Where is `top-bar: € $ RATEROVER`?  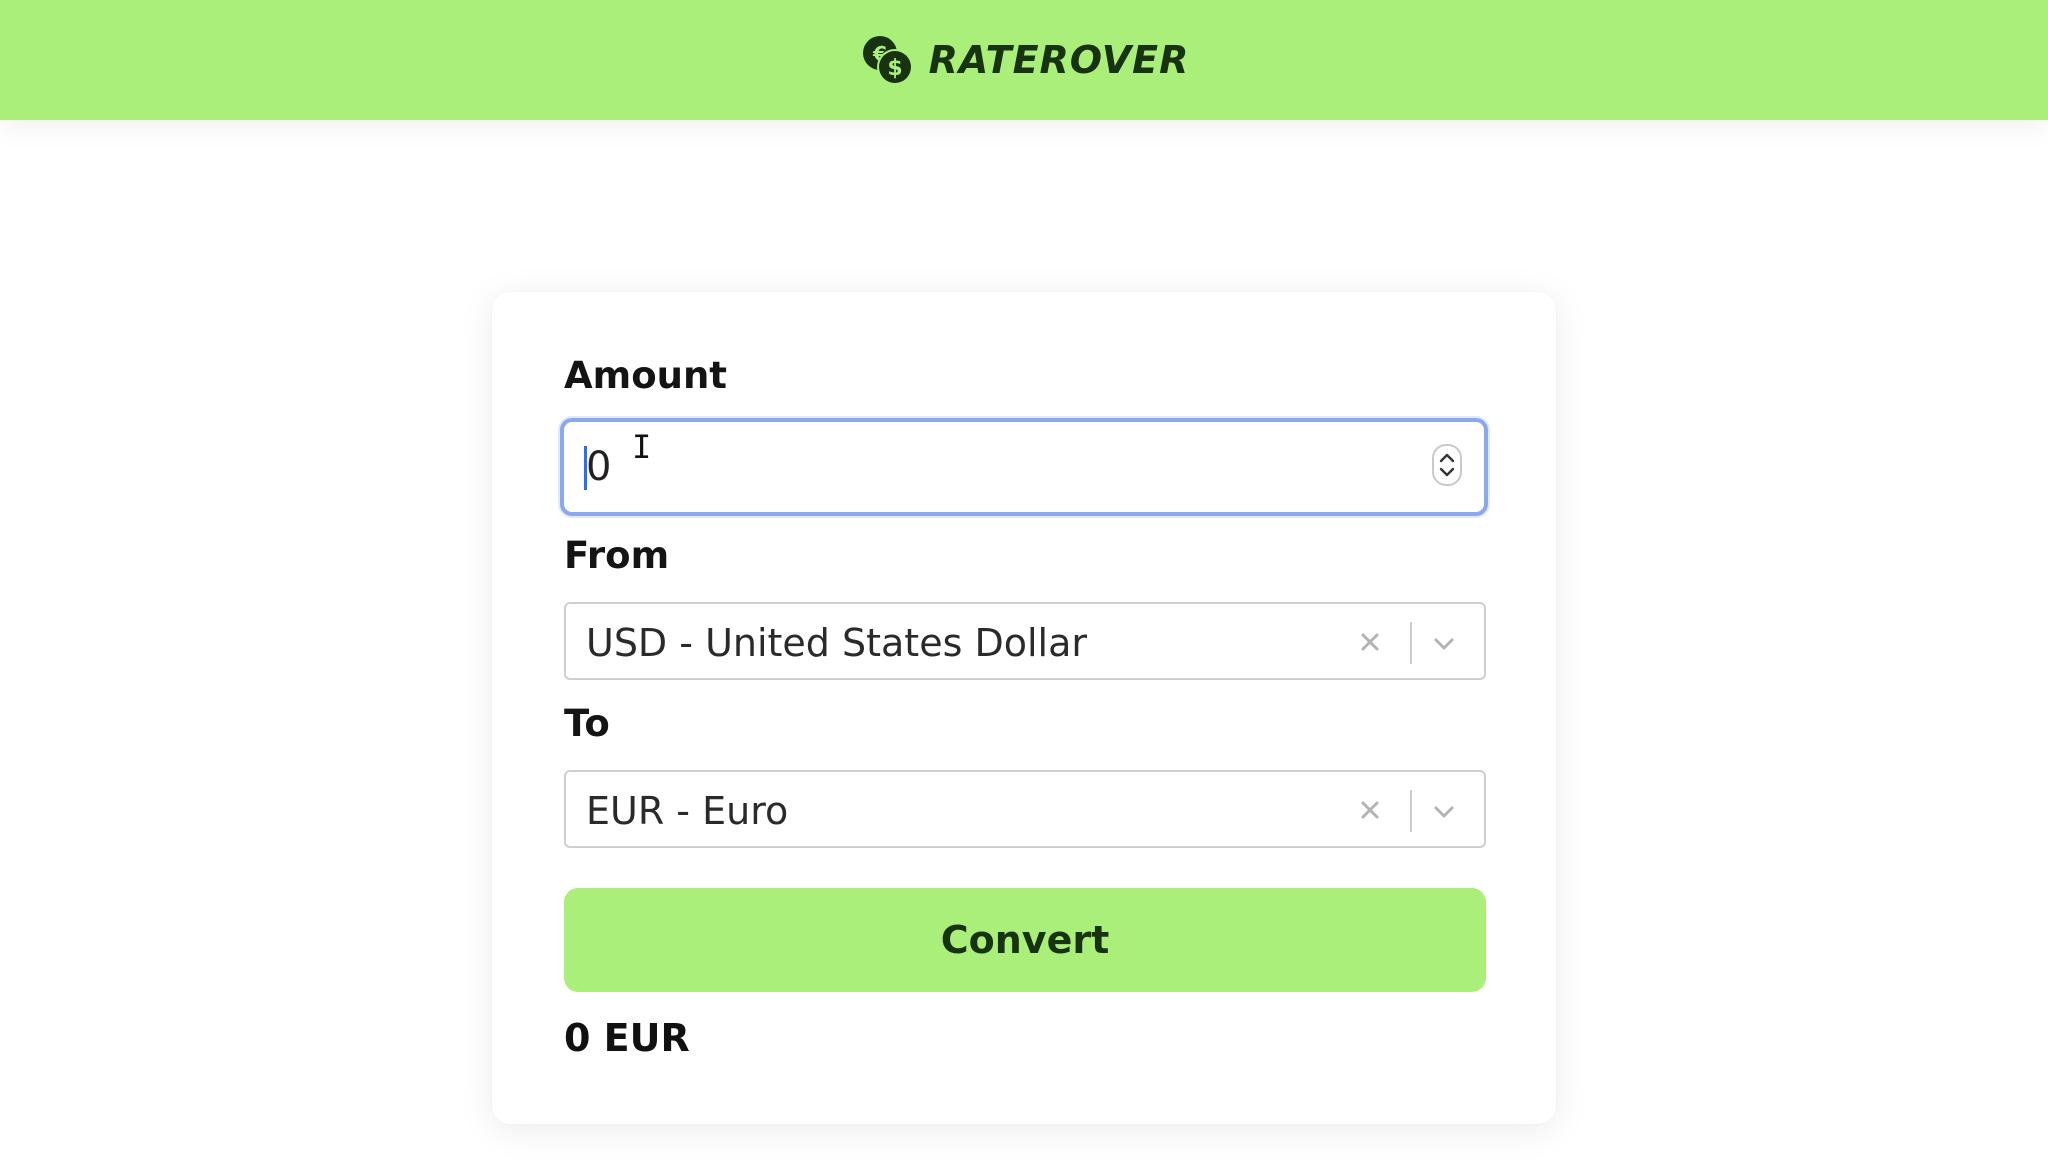 top-bar: € $ RATEROVER is located at coordinates (1024, 60).